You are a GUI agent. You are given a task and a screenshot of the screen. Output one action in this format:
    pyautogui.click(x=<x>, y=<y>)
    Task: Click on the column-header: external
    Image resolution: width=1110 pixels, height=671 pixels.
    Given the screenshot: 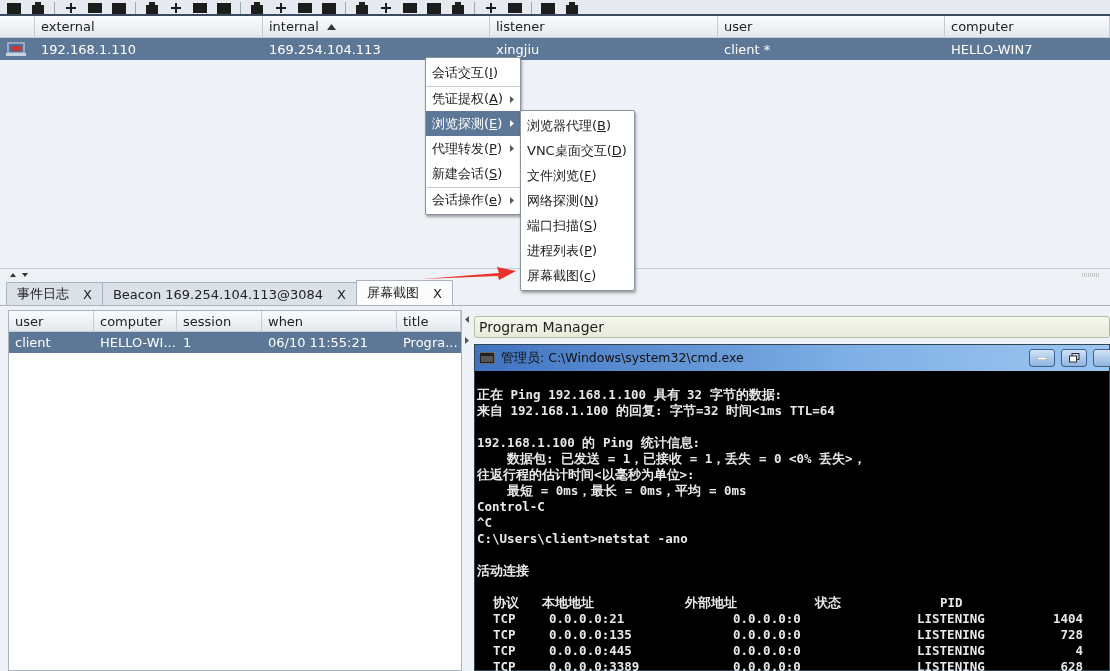 What is the action you would take?
    pyautogui.click(x=149, y=27)
    